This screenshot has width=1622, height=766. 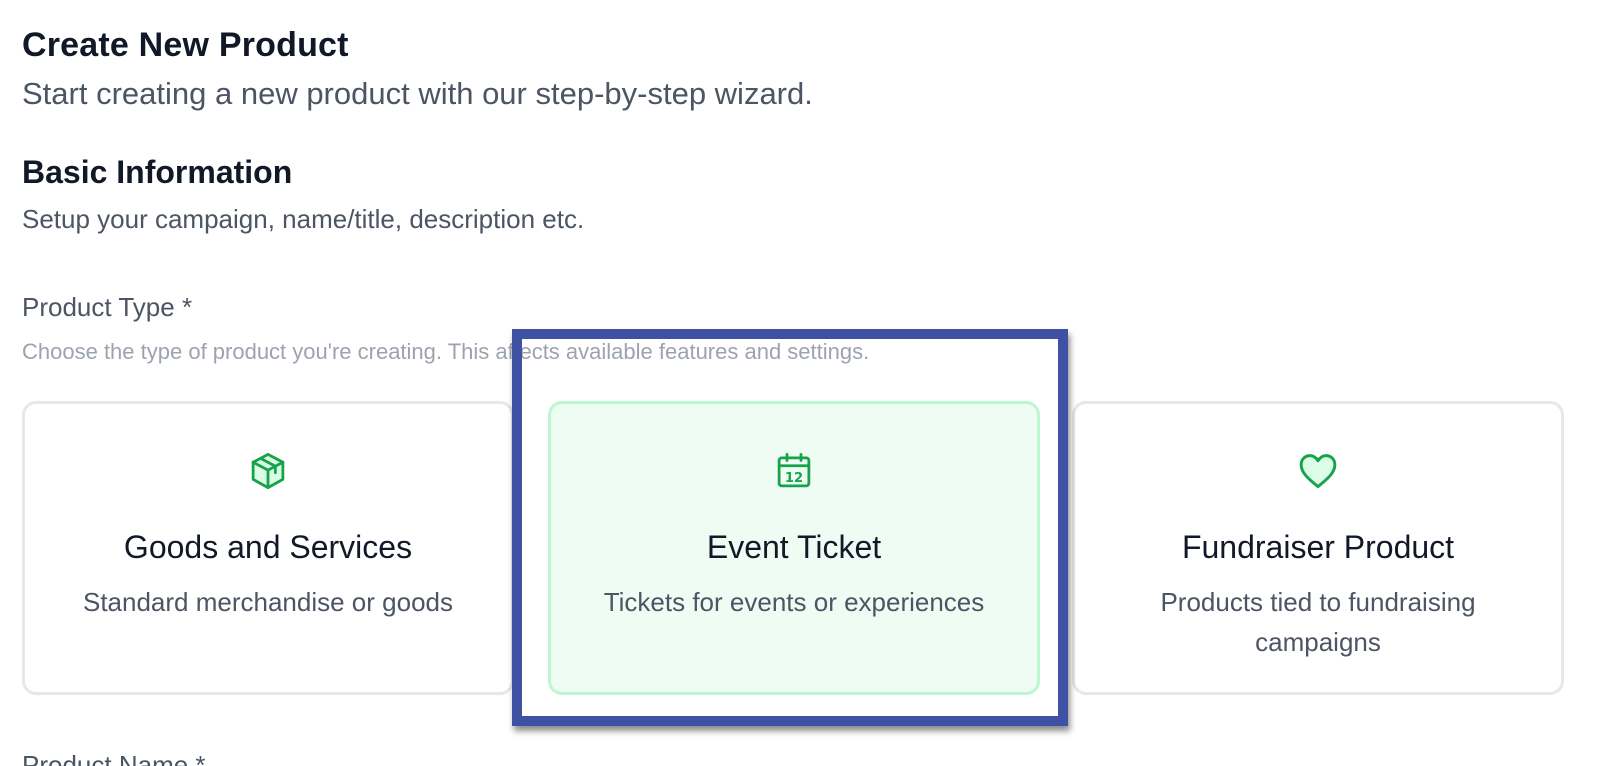 I want to click on product-type-label: Product Type *, so click(x=107, y=307).